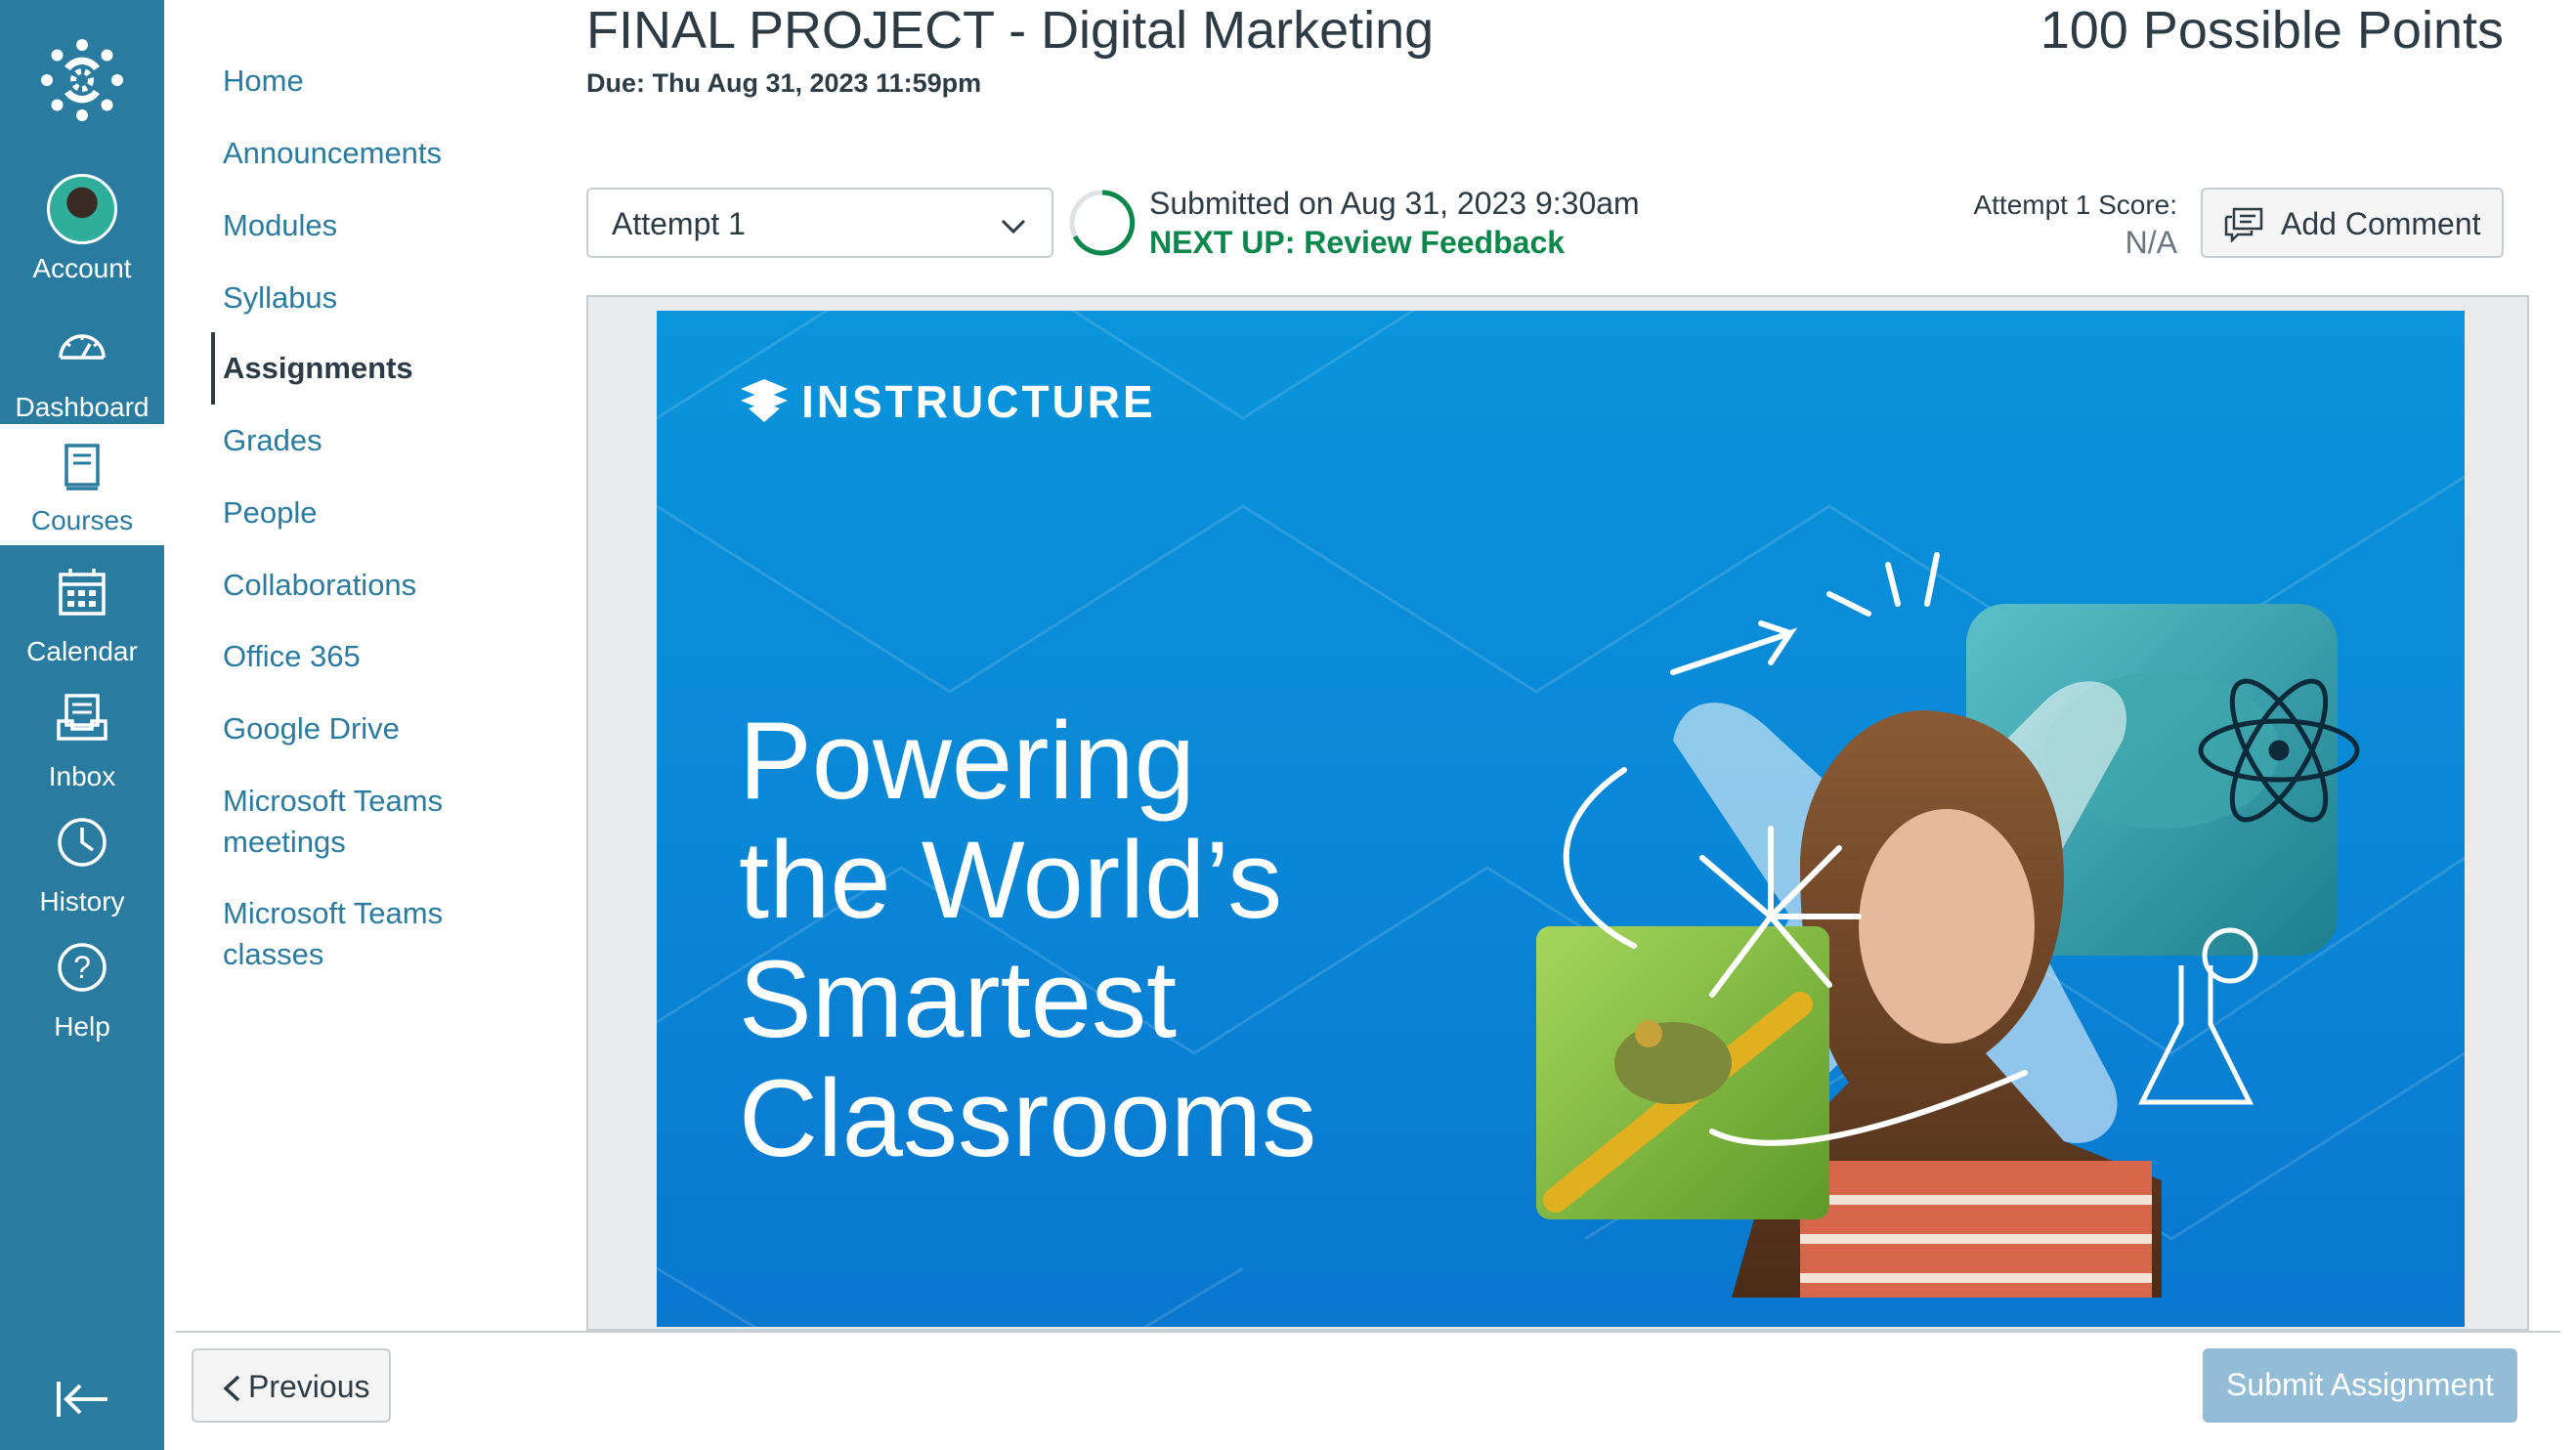 Image resolution: width=2576 pixels, height=1450 pixels. Describe the element at coordinates (389, 298) in the screenshot. I see `course-nav-syllabus: Syllabus` at that location.